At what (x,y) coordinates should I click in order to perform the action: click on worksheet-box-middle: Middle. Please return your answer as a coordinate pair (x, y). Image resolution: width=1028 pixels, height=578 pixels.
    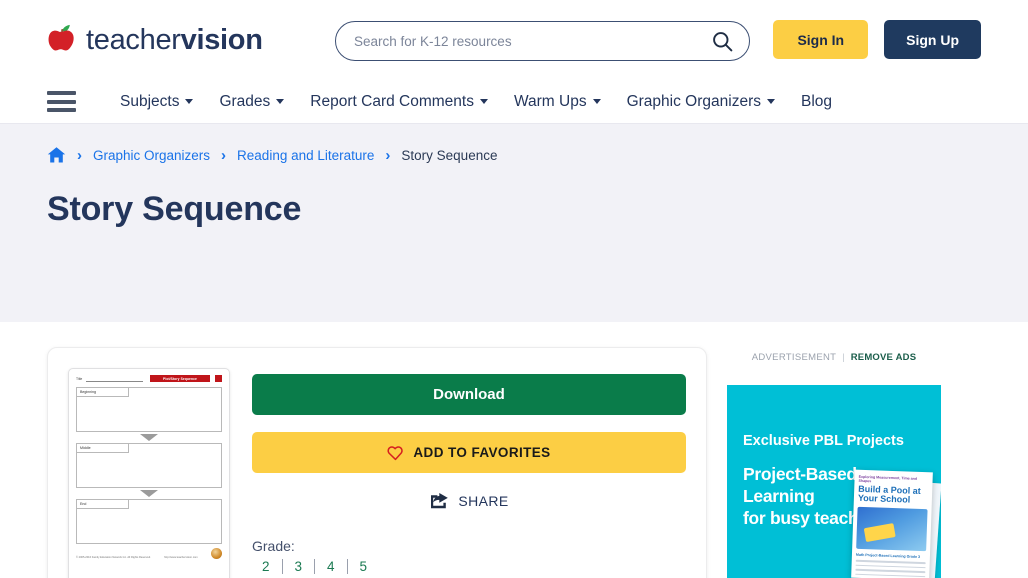
    Looking at the image, I should click on (149, 465).